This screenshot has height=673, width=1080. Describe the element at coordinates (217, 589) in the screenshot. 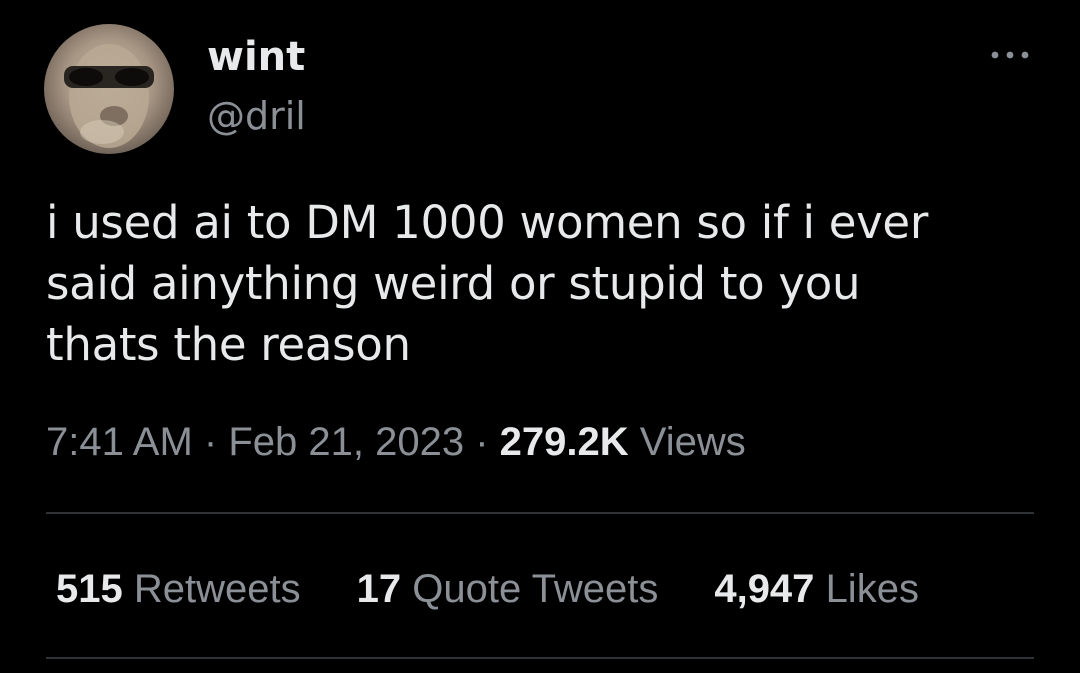

I see `retweets-label: Retweets` at that location.